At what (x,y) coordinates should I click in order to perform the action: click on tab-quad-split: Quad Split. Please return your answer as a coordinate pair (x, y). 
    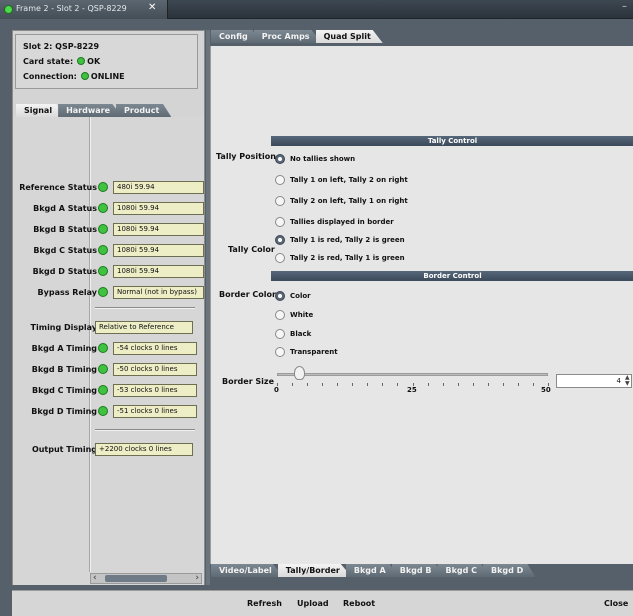
    Looking at the image, I should click on (349, 36).